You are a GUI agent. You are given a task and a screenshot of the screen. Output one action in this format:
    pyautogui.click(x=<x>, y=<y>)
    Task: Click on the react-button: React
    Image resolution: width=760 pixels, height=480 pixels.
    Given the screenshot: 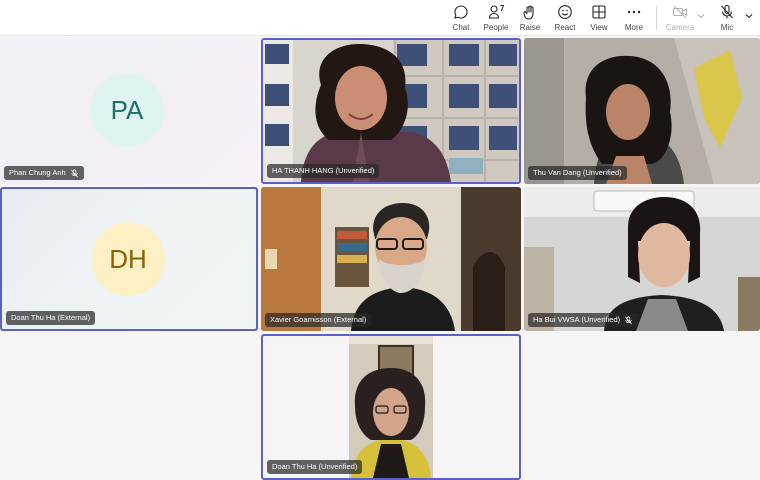 What is the action you would take?
    pyautogui.click(x=565, y=18)
    